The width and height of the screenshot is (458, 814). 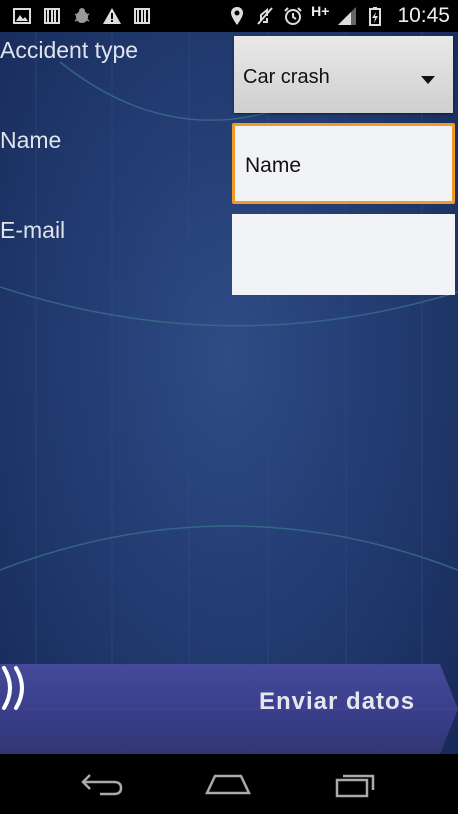 What do you see at coordinates (375, 16) in the screenshot?
I see `battery-icon` at bounding box center [375, 16].